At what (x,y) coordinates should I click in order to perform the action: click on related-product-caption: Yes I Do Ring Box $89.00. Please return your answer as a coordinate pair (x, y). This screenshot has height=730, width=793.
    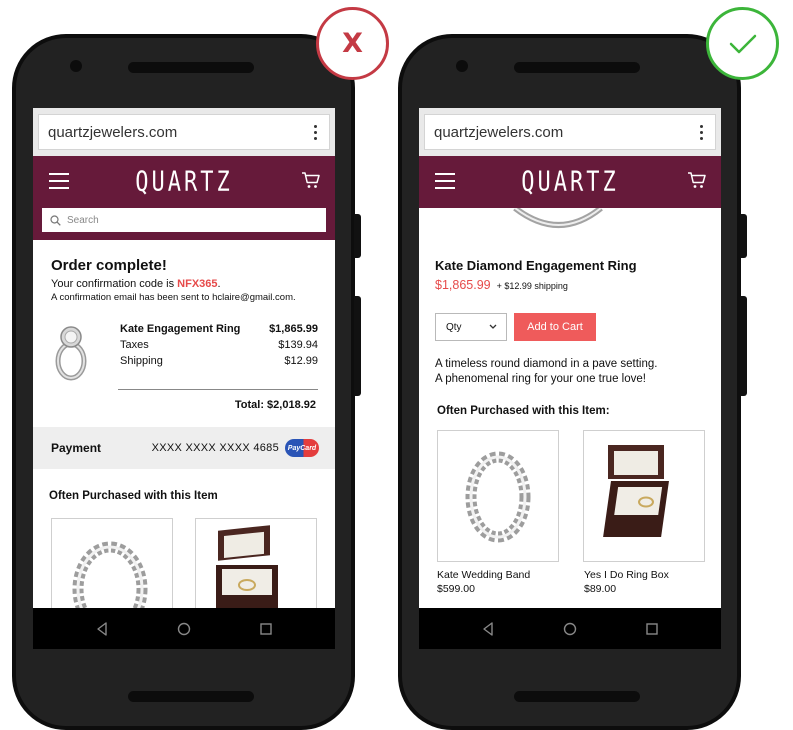
    Looking at the image, I should click on (626, 582).